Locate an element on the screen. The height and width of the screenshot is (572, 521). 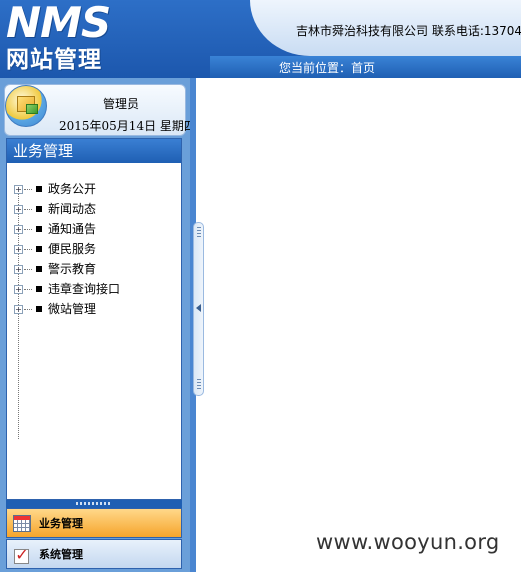
tree-item-education: + 警示教育 is located at coordinates (66, 269).